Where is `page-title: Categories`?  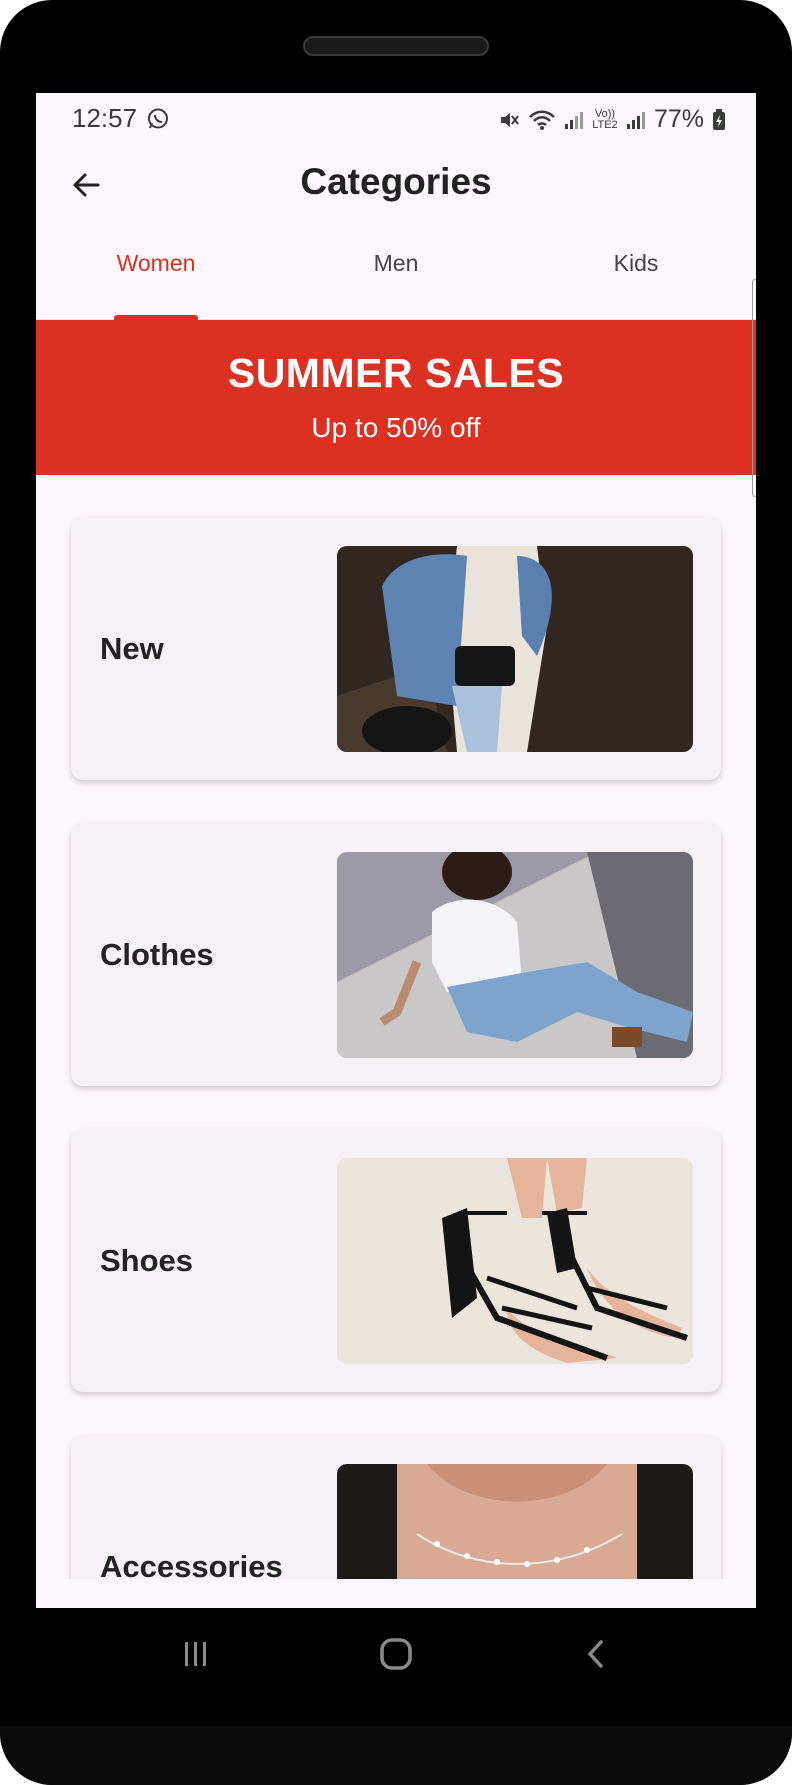
page-title: Categories is located at coordinates (396, 181).